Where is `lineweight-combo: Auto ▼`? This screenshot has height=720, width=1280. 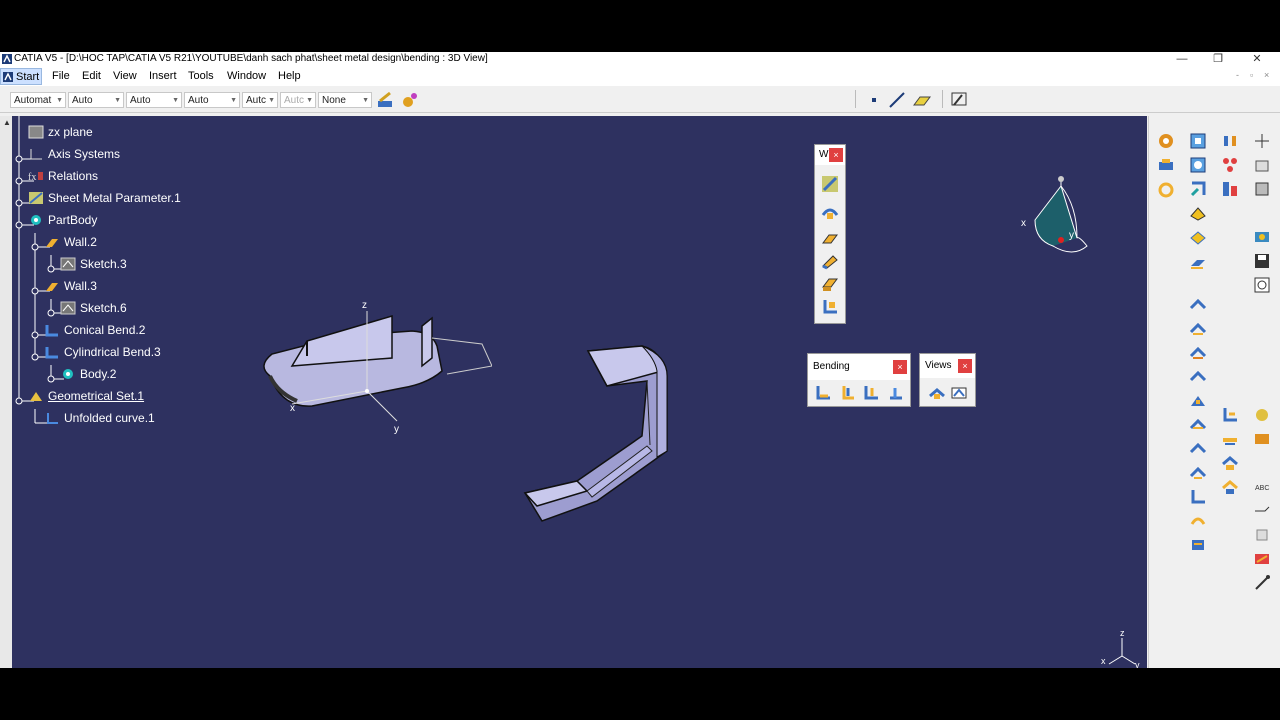 lineweight-combo: Auto ▼ is located at coordinates (212, 100).